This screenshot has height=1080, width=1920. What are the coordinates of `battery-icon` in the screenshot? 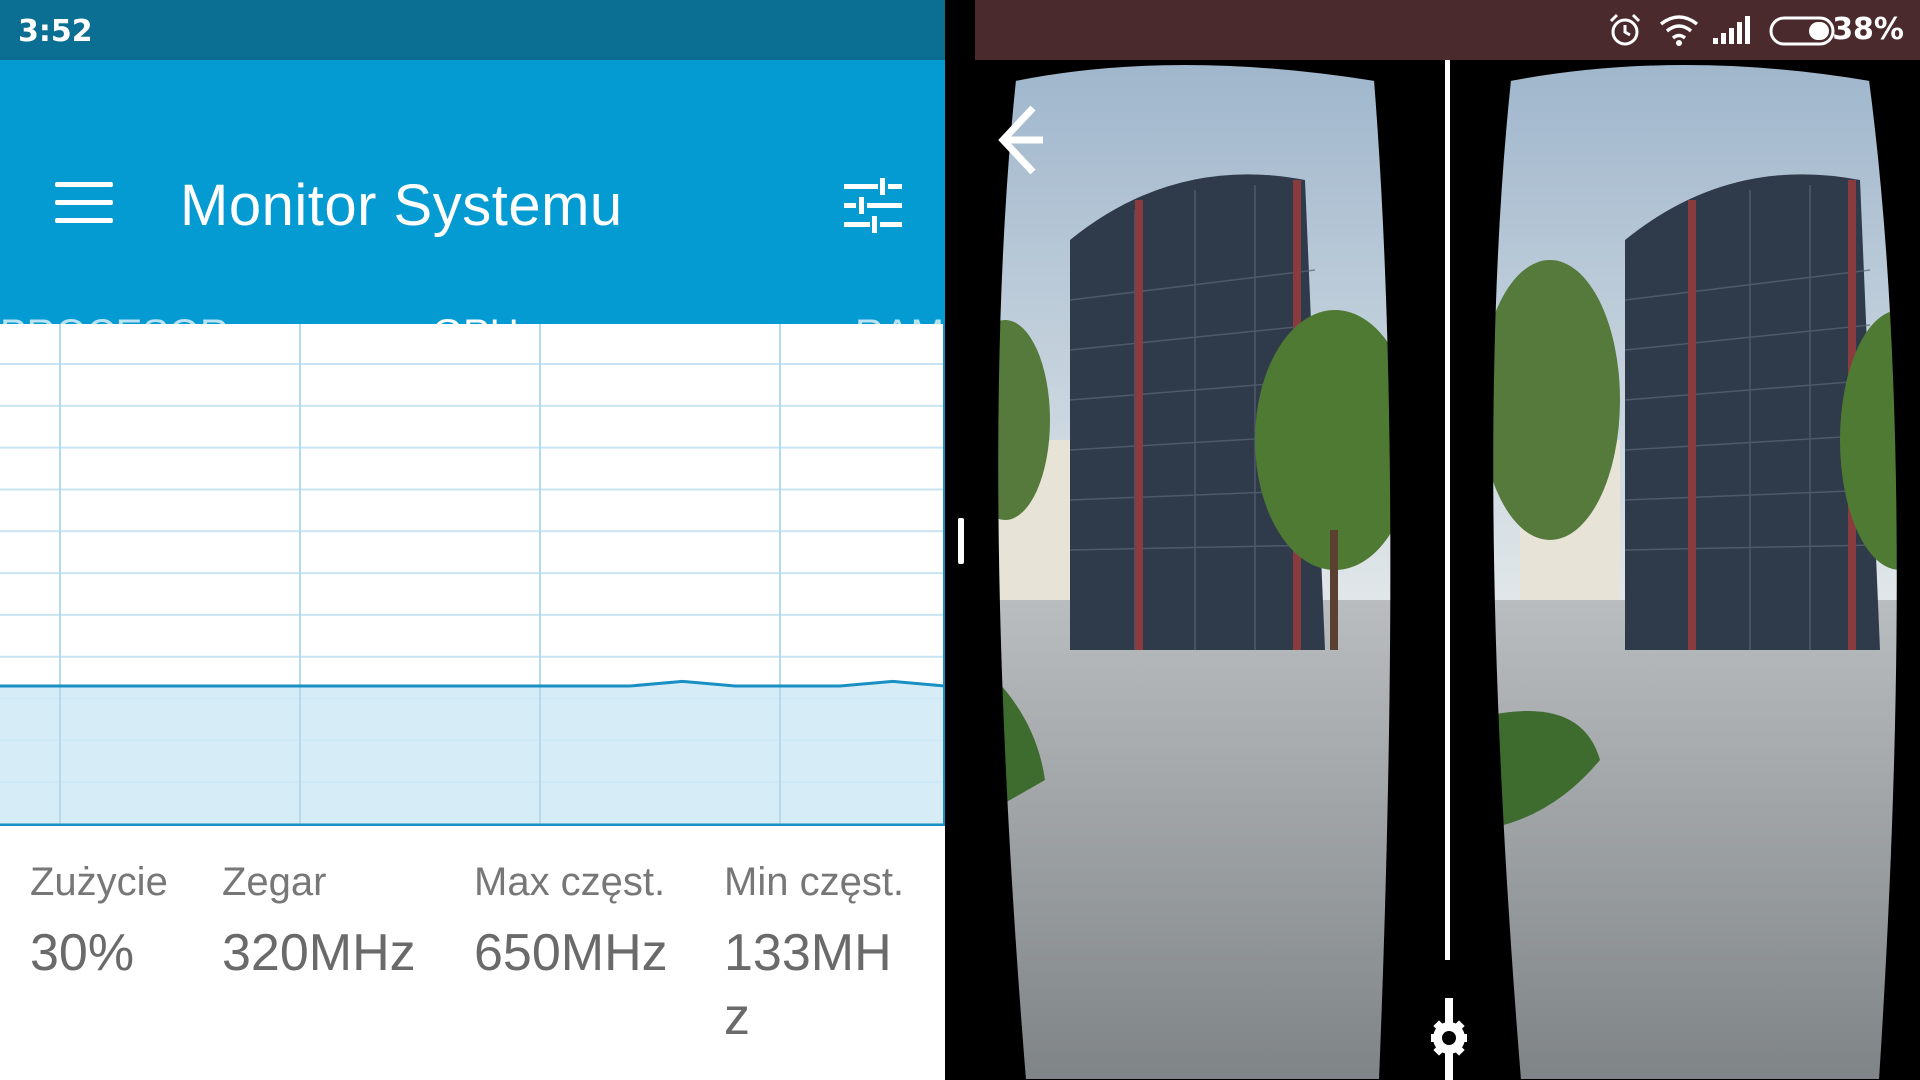 It's located at (1802, 31).